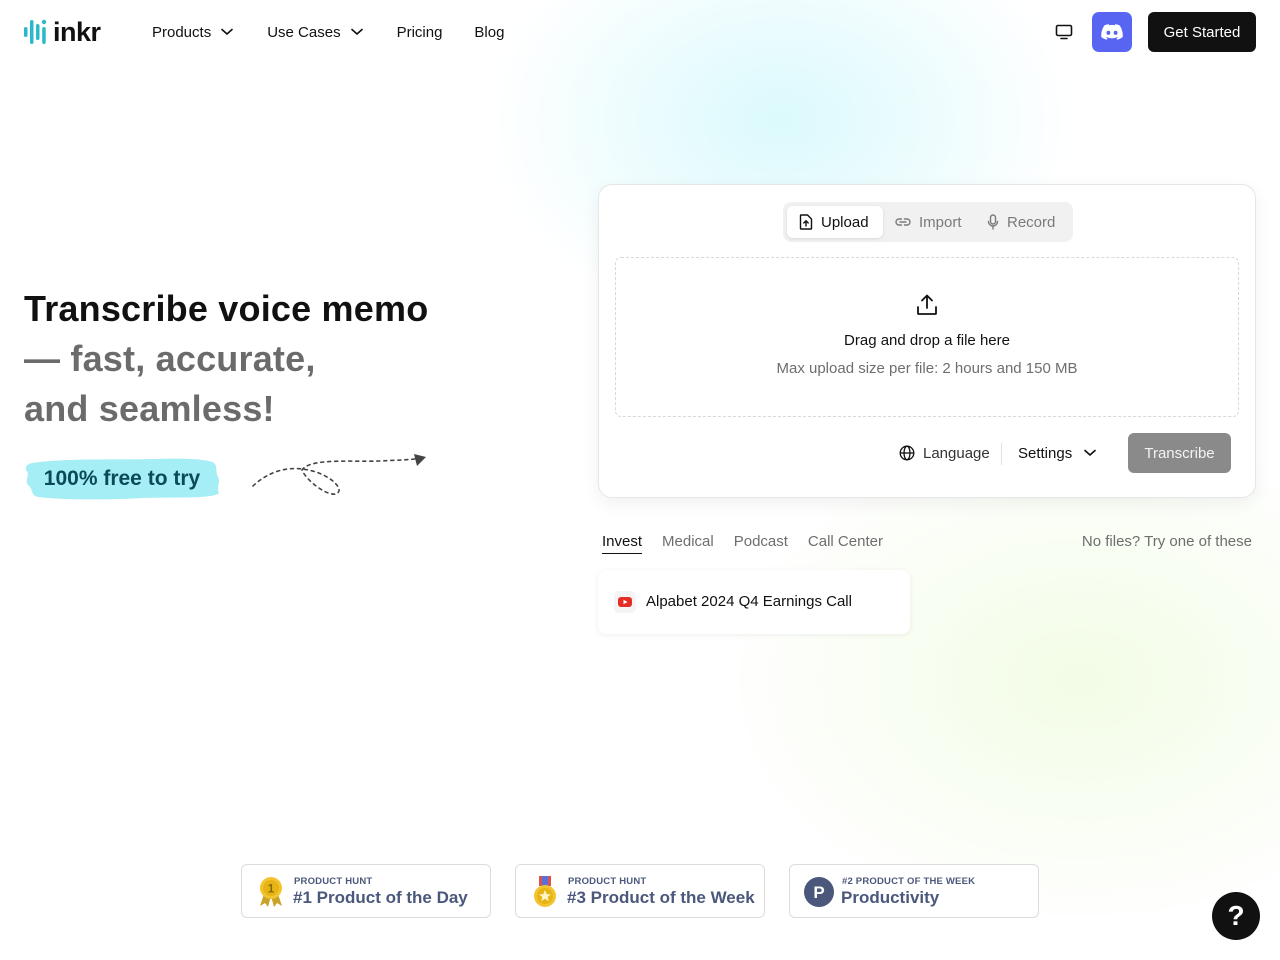 The image size is (1280, 960). Describe the element at coordinates (993, 222) in the screenshot. I see `microphone-icon` at that location.